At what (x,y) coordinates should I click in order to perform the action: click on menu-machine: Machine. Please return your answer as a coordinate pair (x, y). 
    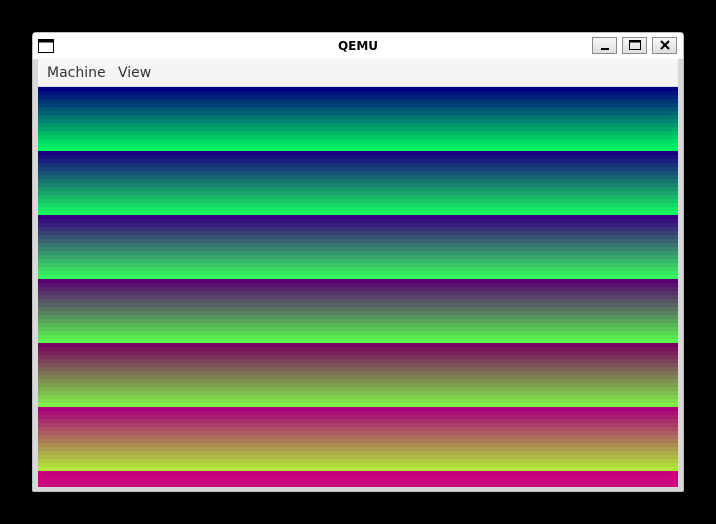
    Looking at the image, I should click on (76, 73).